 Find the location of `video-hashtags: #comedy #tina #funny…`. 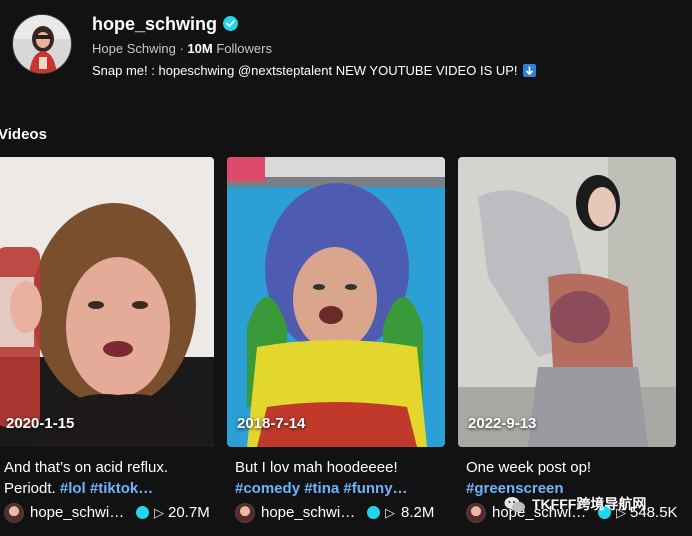

video-hashtags: #comedy #tina #funny… is located at coordinates (321, 488).